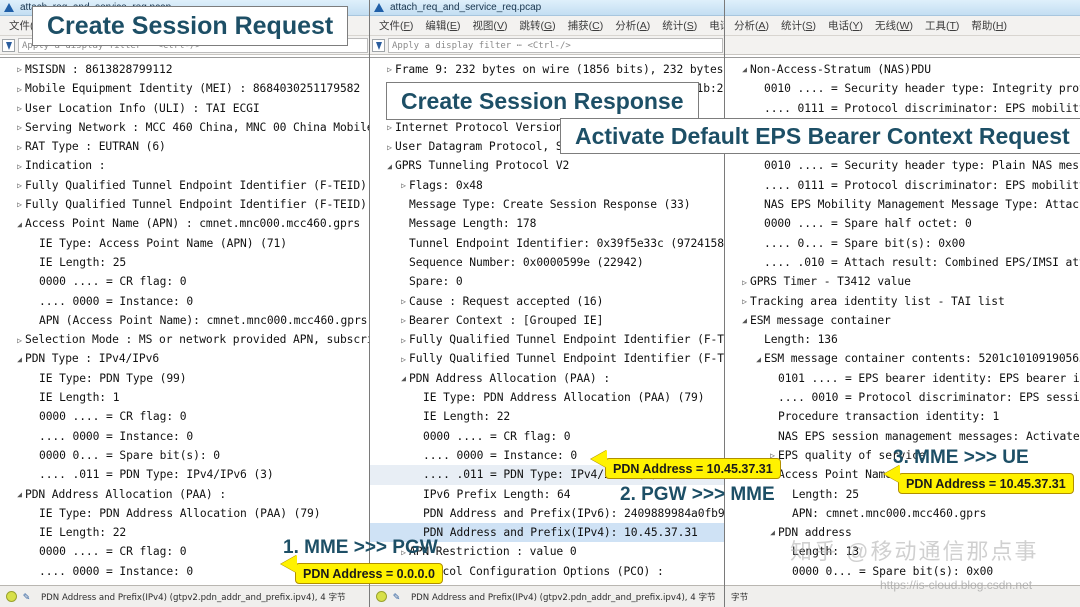  What do you see at coordinates (547, 320) in the screenshot?
I see `tree-row: ▷ Bearer Context : [Grouped IE]` at bounding box center [547, 320].